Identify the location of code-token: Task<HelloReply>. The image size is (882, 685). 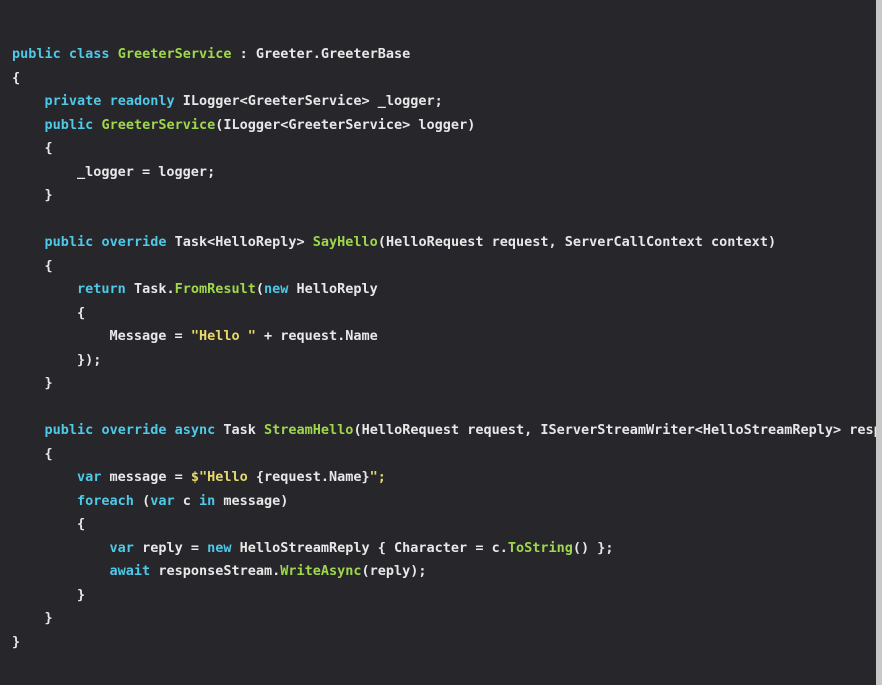
(239, 242).